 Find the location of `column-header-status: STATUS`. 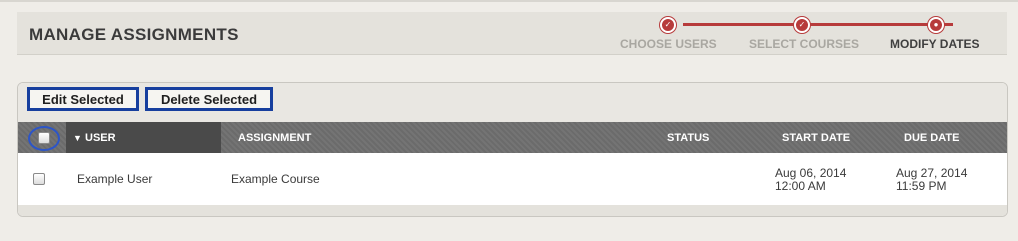

column-header-status: STATUS is located at coordinates (688, 138).